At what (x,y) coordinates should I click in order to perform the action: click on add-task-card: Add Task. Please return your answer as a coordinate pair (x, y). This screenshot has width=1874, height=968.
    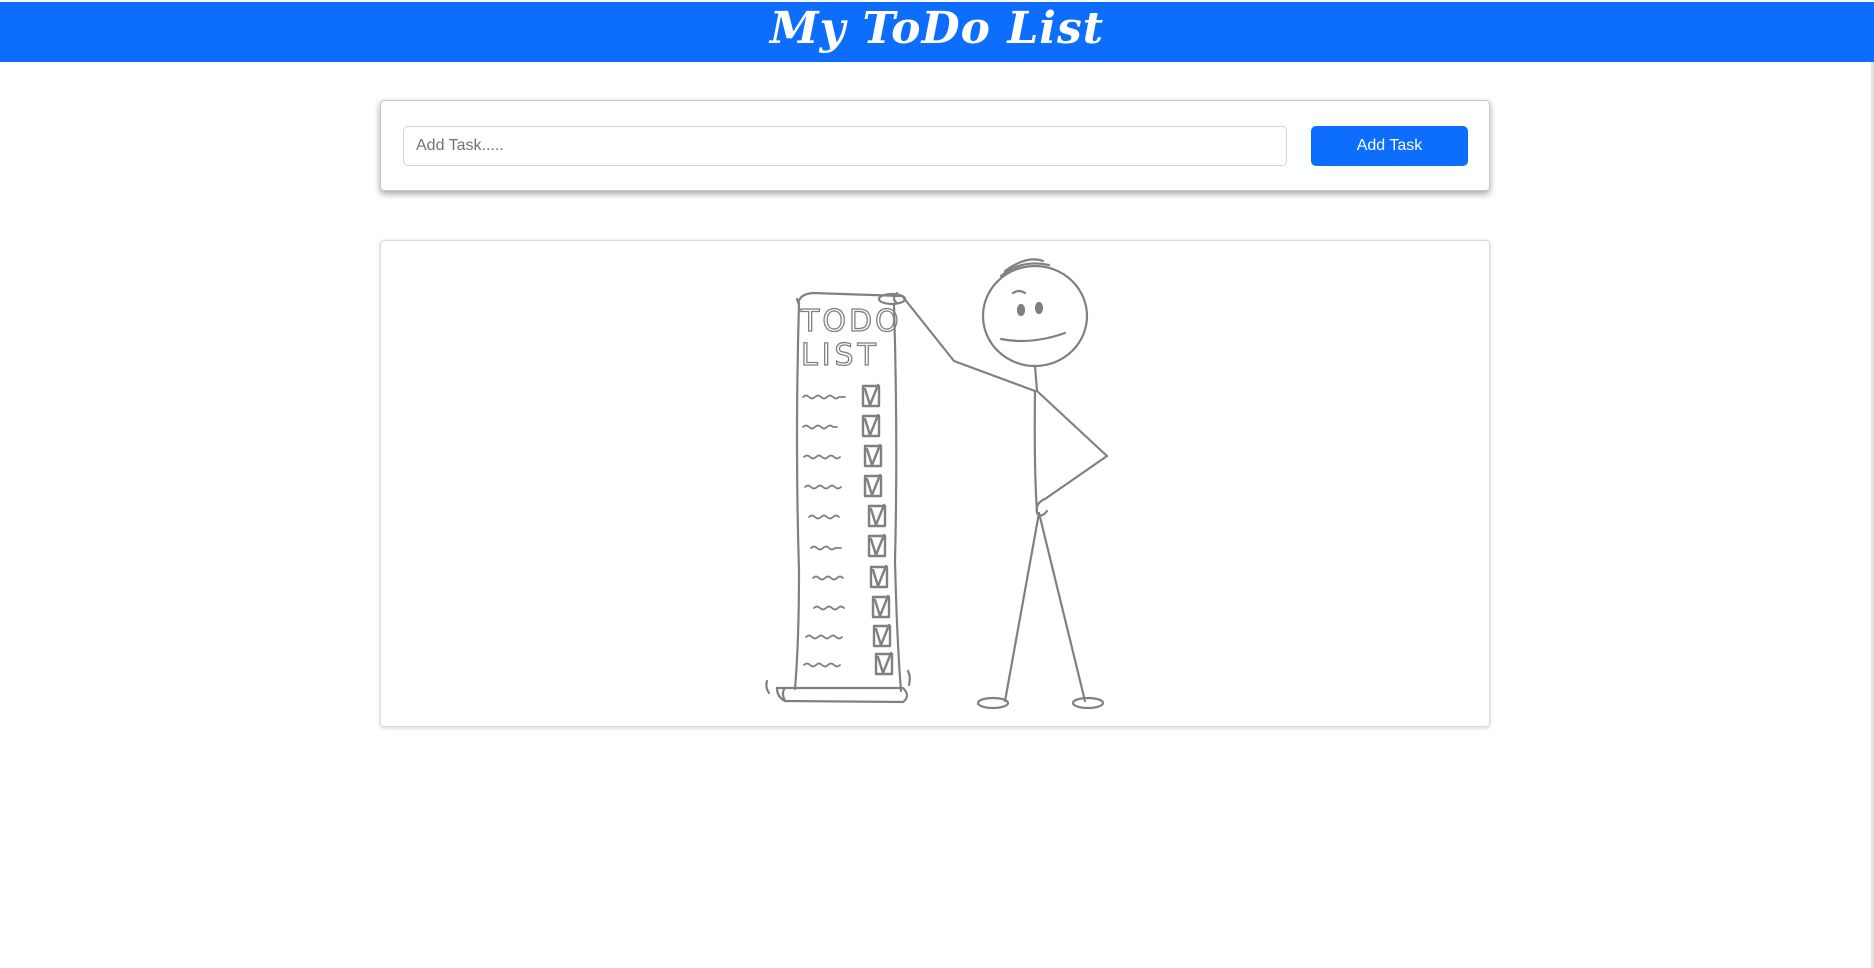
    Looking at the image, I should click on (935, 145).